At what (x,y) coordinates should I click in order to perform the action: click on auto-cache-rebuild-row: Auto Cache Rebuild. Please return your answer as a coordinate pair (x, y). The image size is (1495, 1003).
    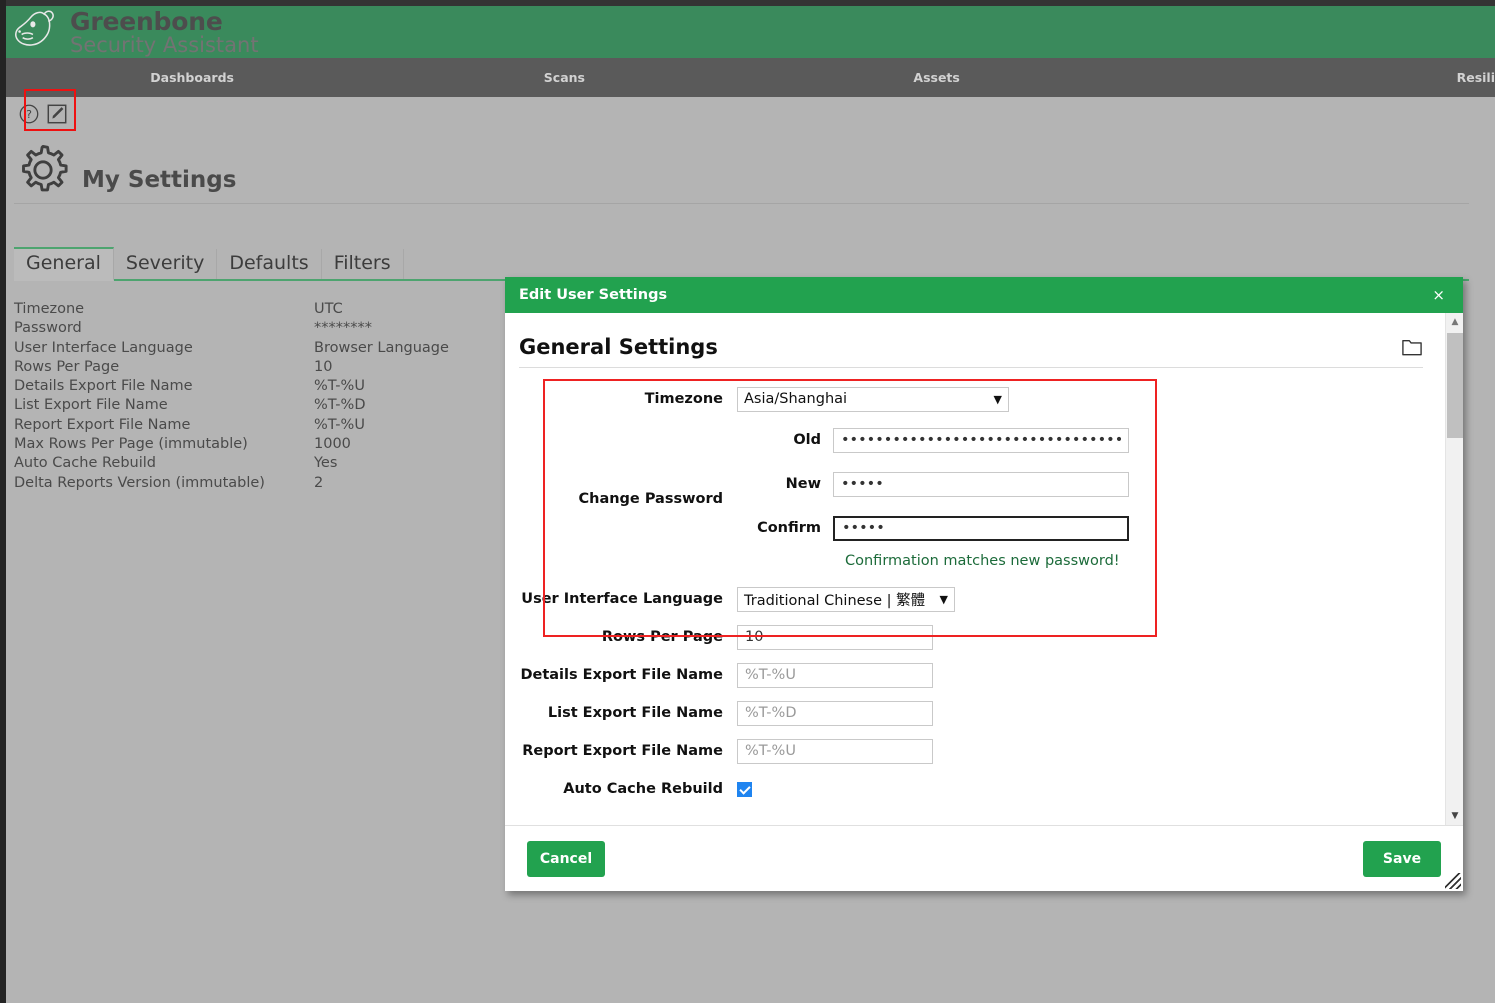
    Looking at the image, I should click on (975, 789).